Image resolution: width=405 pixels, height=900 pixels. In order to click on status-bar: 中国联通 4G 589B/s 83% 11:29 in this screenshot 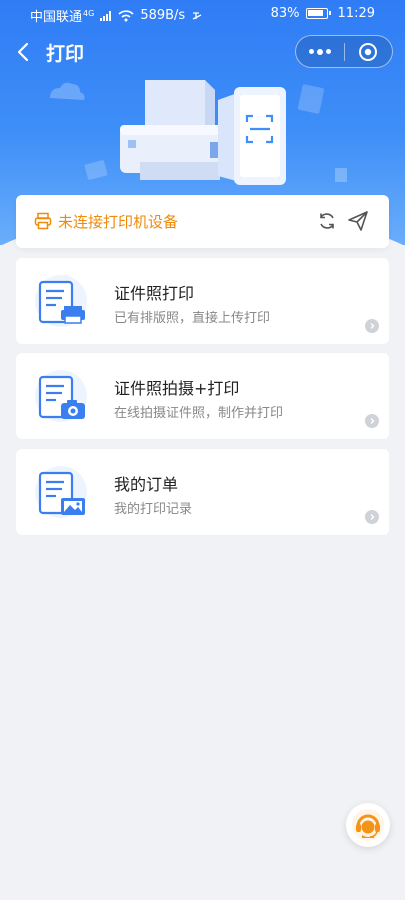, I will do `click(202, 14)`.